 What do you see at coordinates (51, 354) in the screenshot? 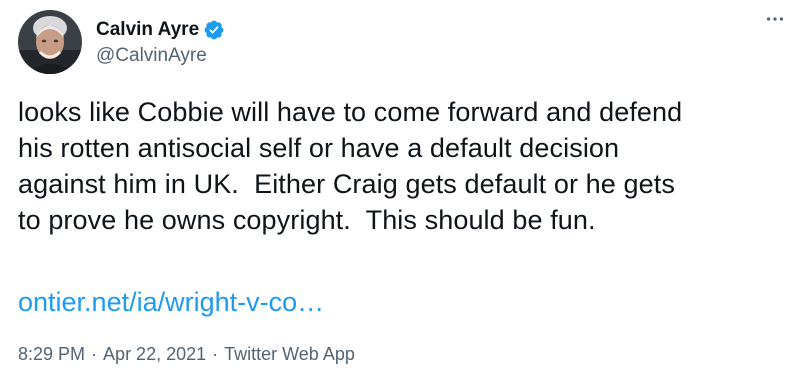
I see `tweet-time: 8:29 PM` at bounding box center [51, 354].